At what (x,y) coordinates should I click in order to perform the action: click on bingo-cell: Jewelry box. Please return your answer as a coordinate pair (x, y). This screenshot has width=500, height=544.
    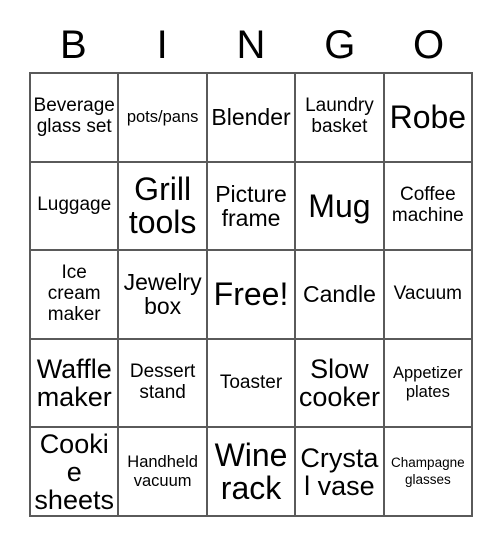
    Looking at the image, I should click on (163, 295).